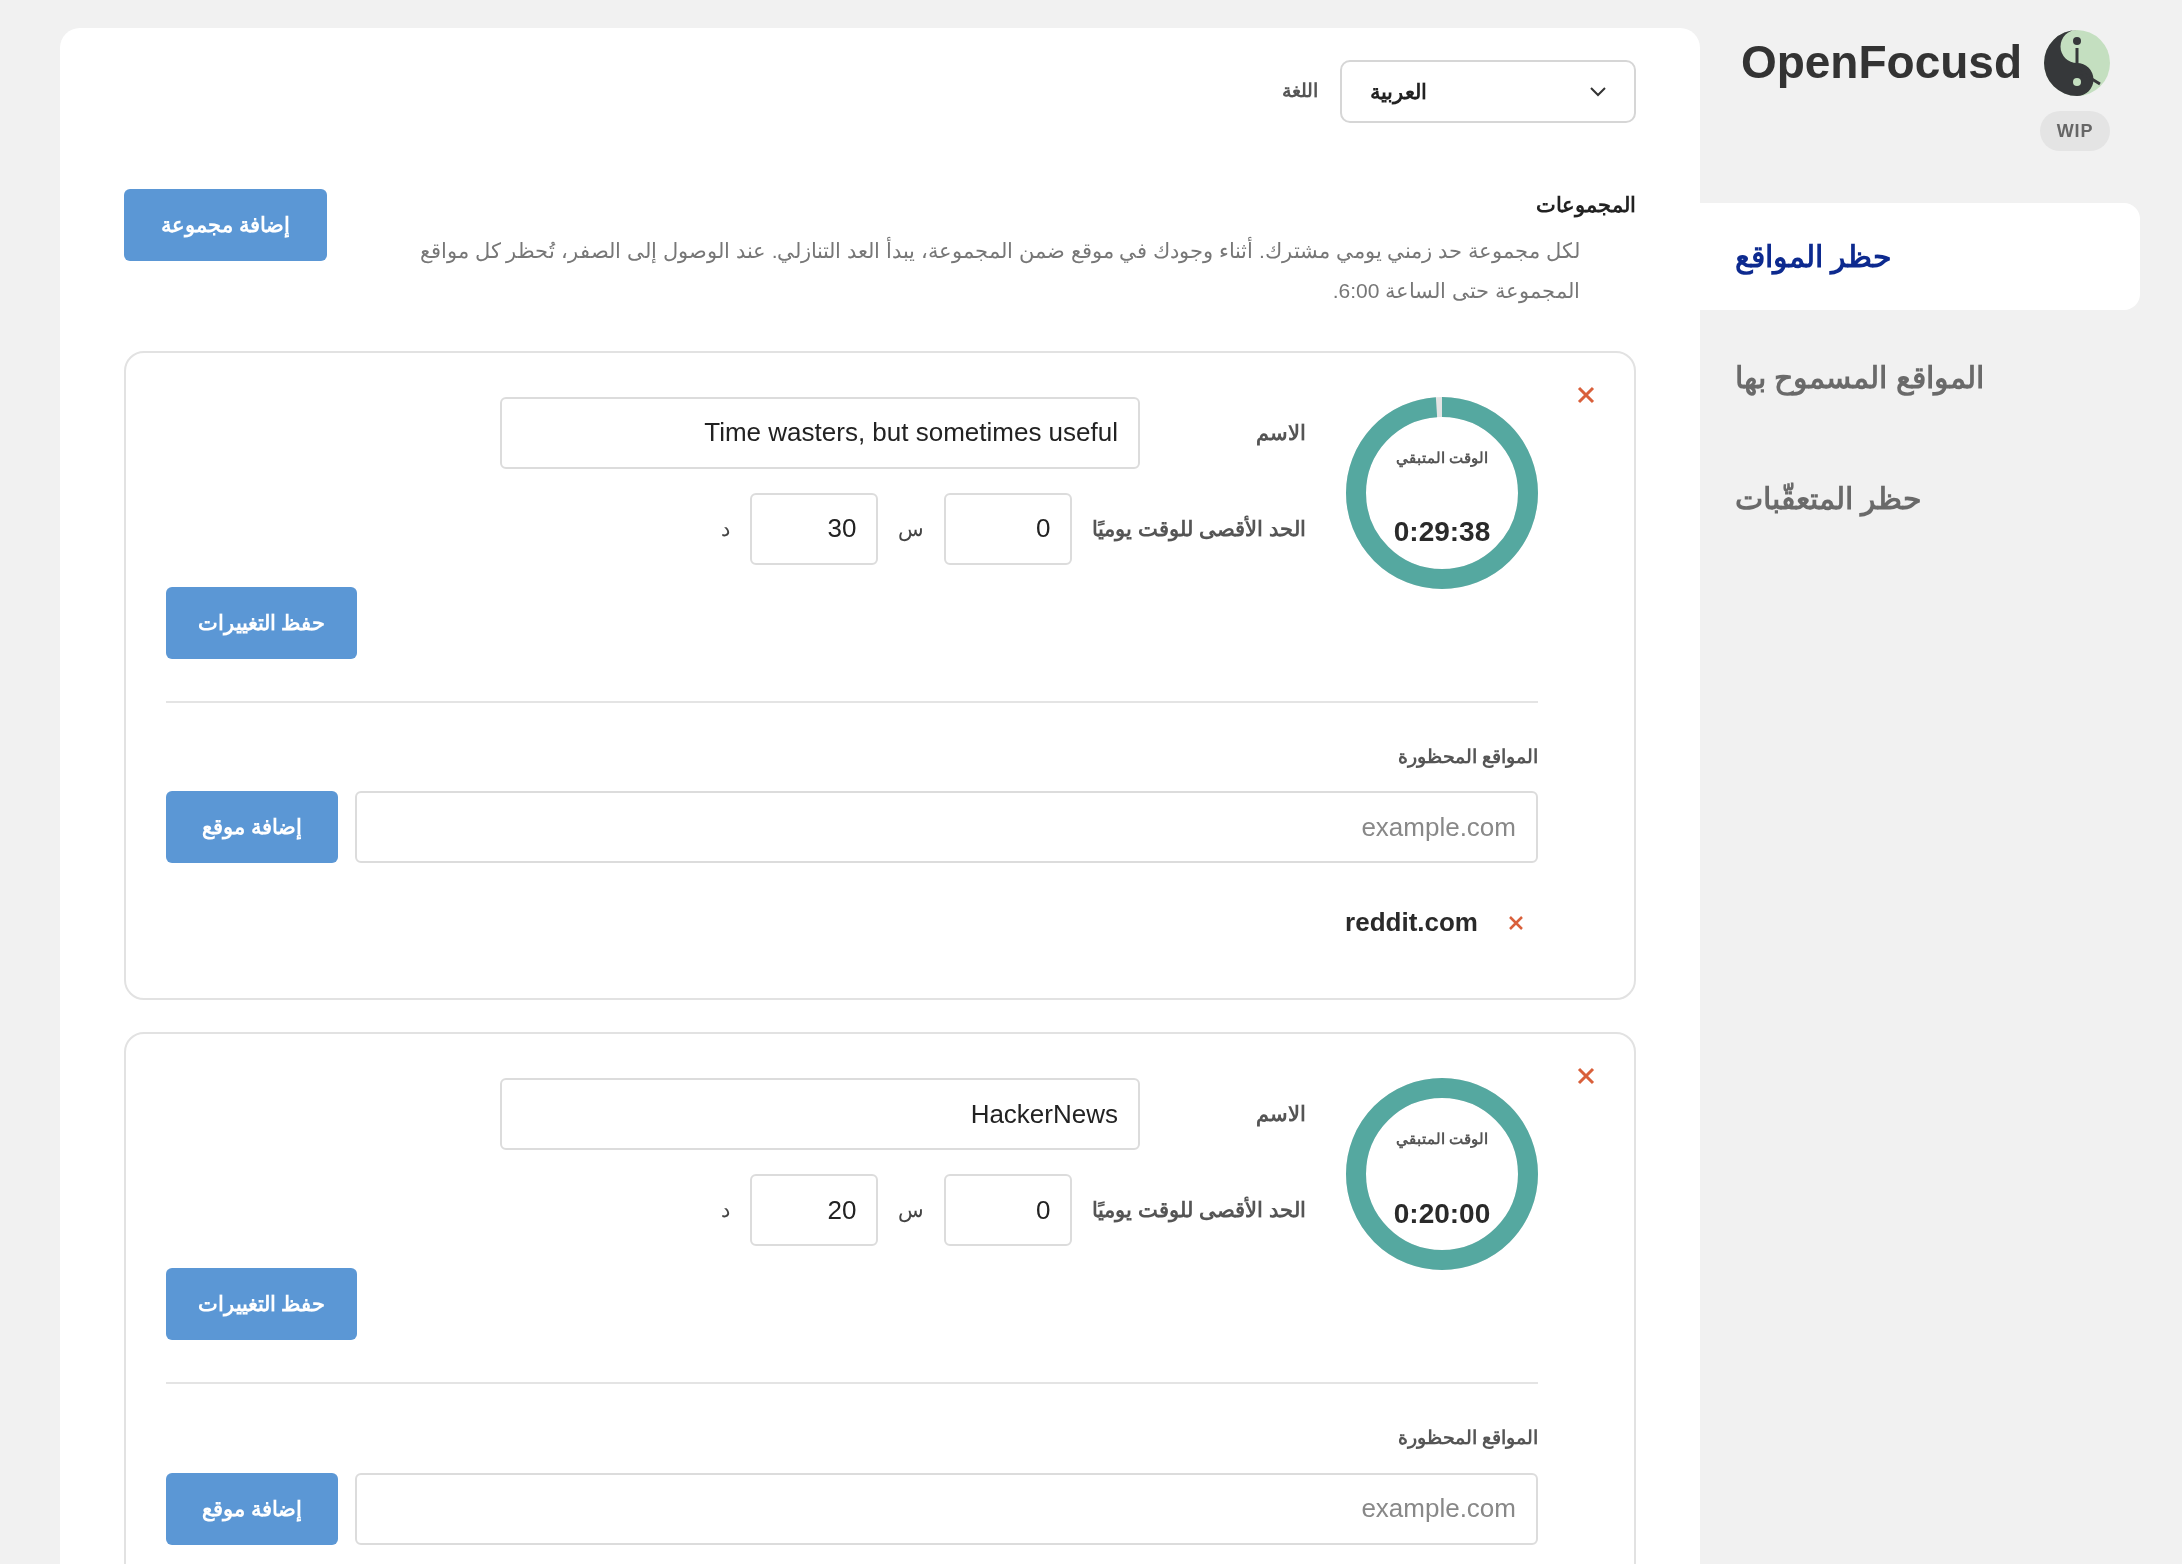 Image resolution: width=2182 pixels, height=1564 pixels. Describe the element at coordinates (820, 432) in the screenshot. I see `name-field: Time wasters, but sometimes useful` at that location.